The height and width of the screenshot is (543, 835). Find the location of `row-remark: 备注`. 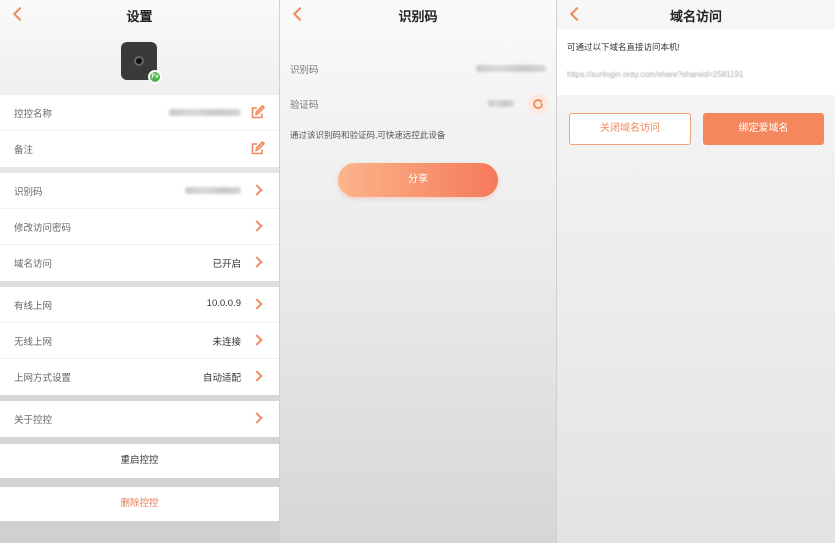

row-remark: 备注 is located at coordinates (139, 149).